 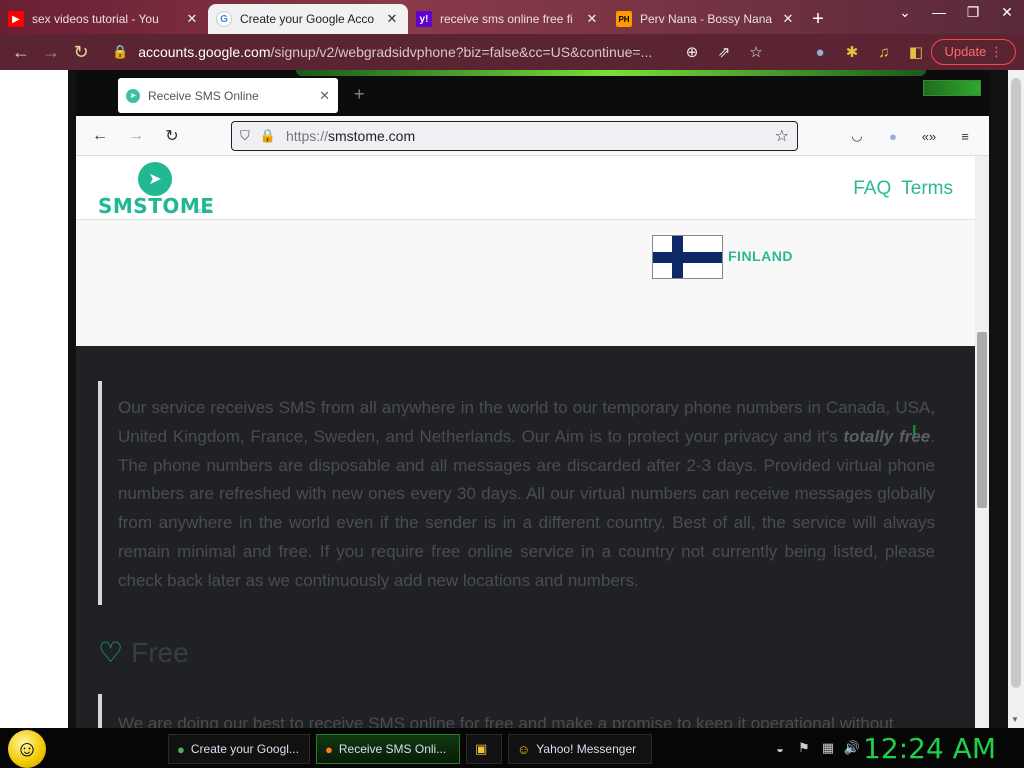 What do you see at coordinates (224, 19) in the screenshot?
I see `google-icon: G` at bounding box center [224, 19].